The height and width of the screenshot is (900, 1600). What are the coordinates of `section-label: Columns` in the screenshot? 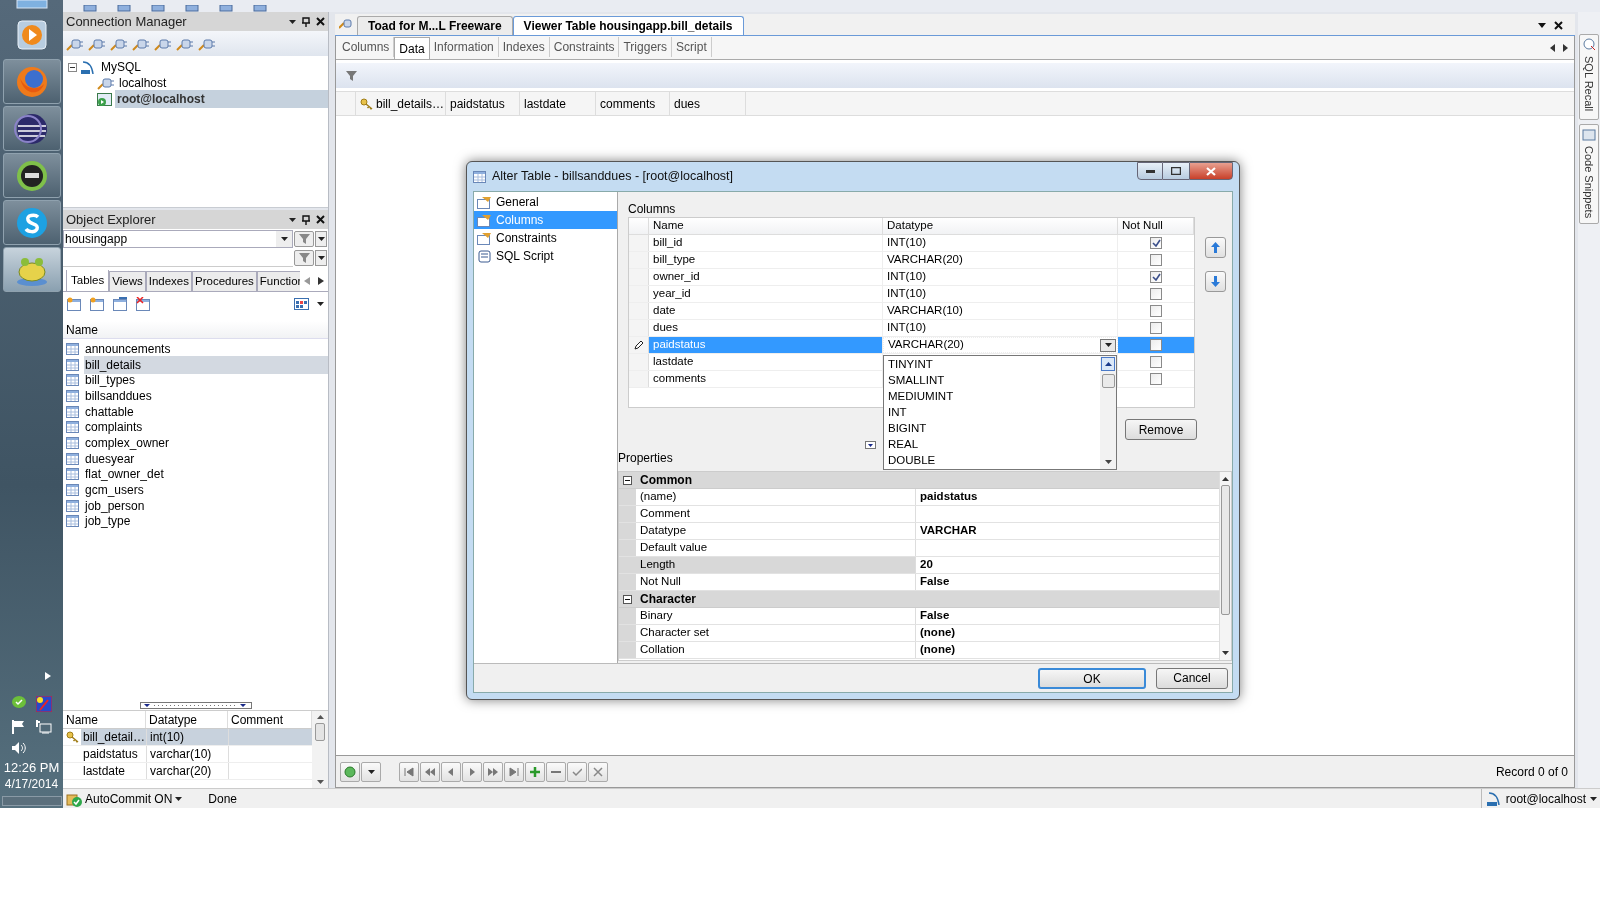 It's located at (652, 207).